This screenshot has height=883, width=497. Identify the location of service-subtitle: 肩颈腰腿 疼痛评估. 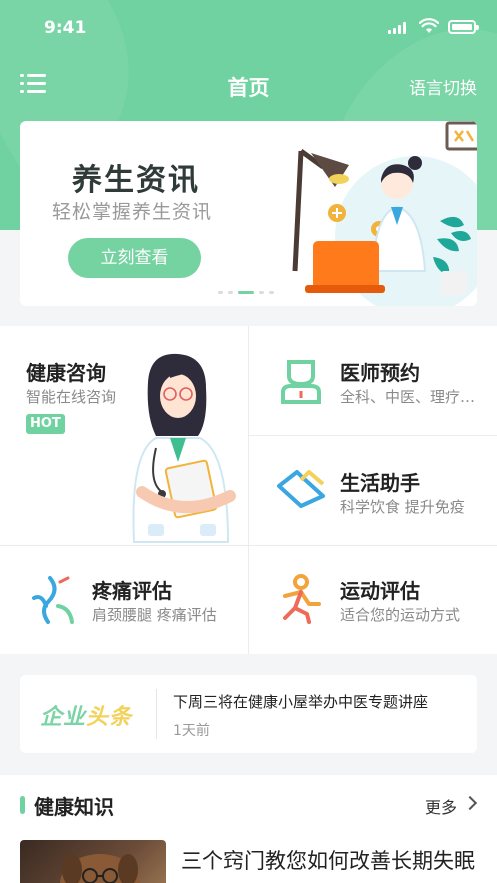
(154, 615).